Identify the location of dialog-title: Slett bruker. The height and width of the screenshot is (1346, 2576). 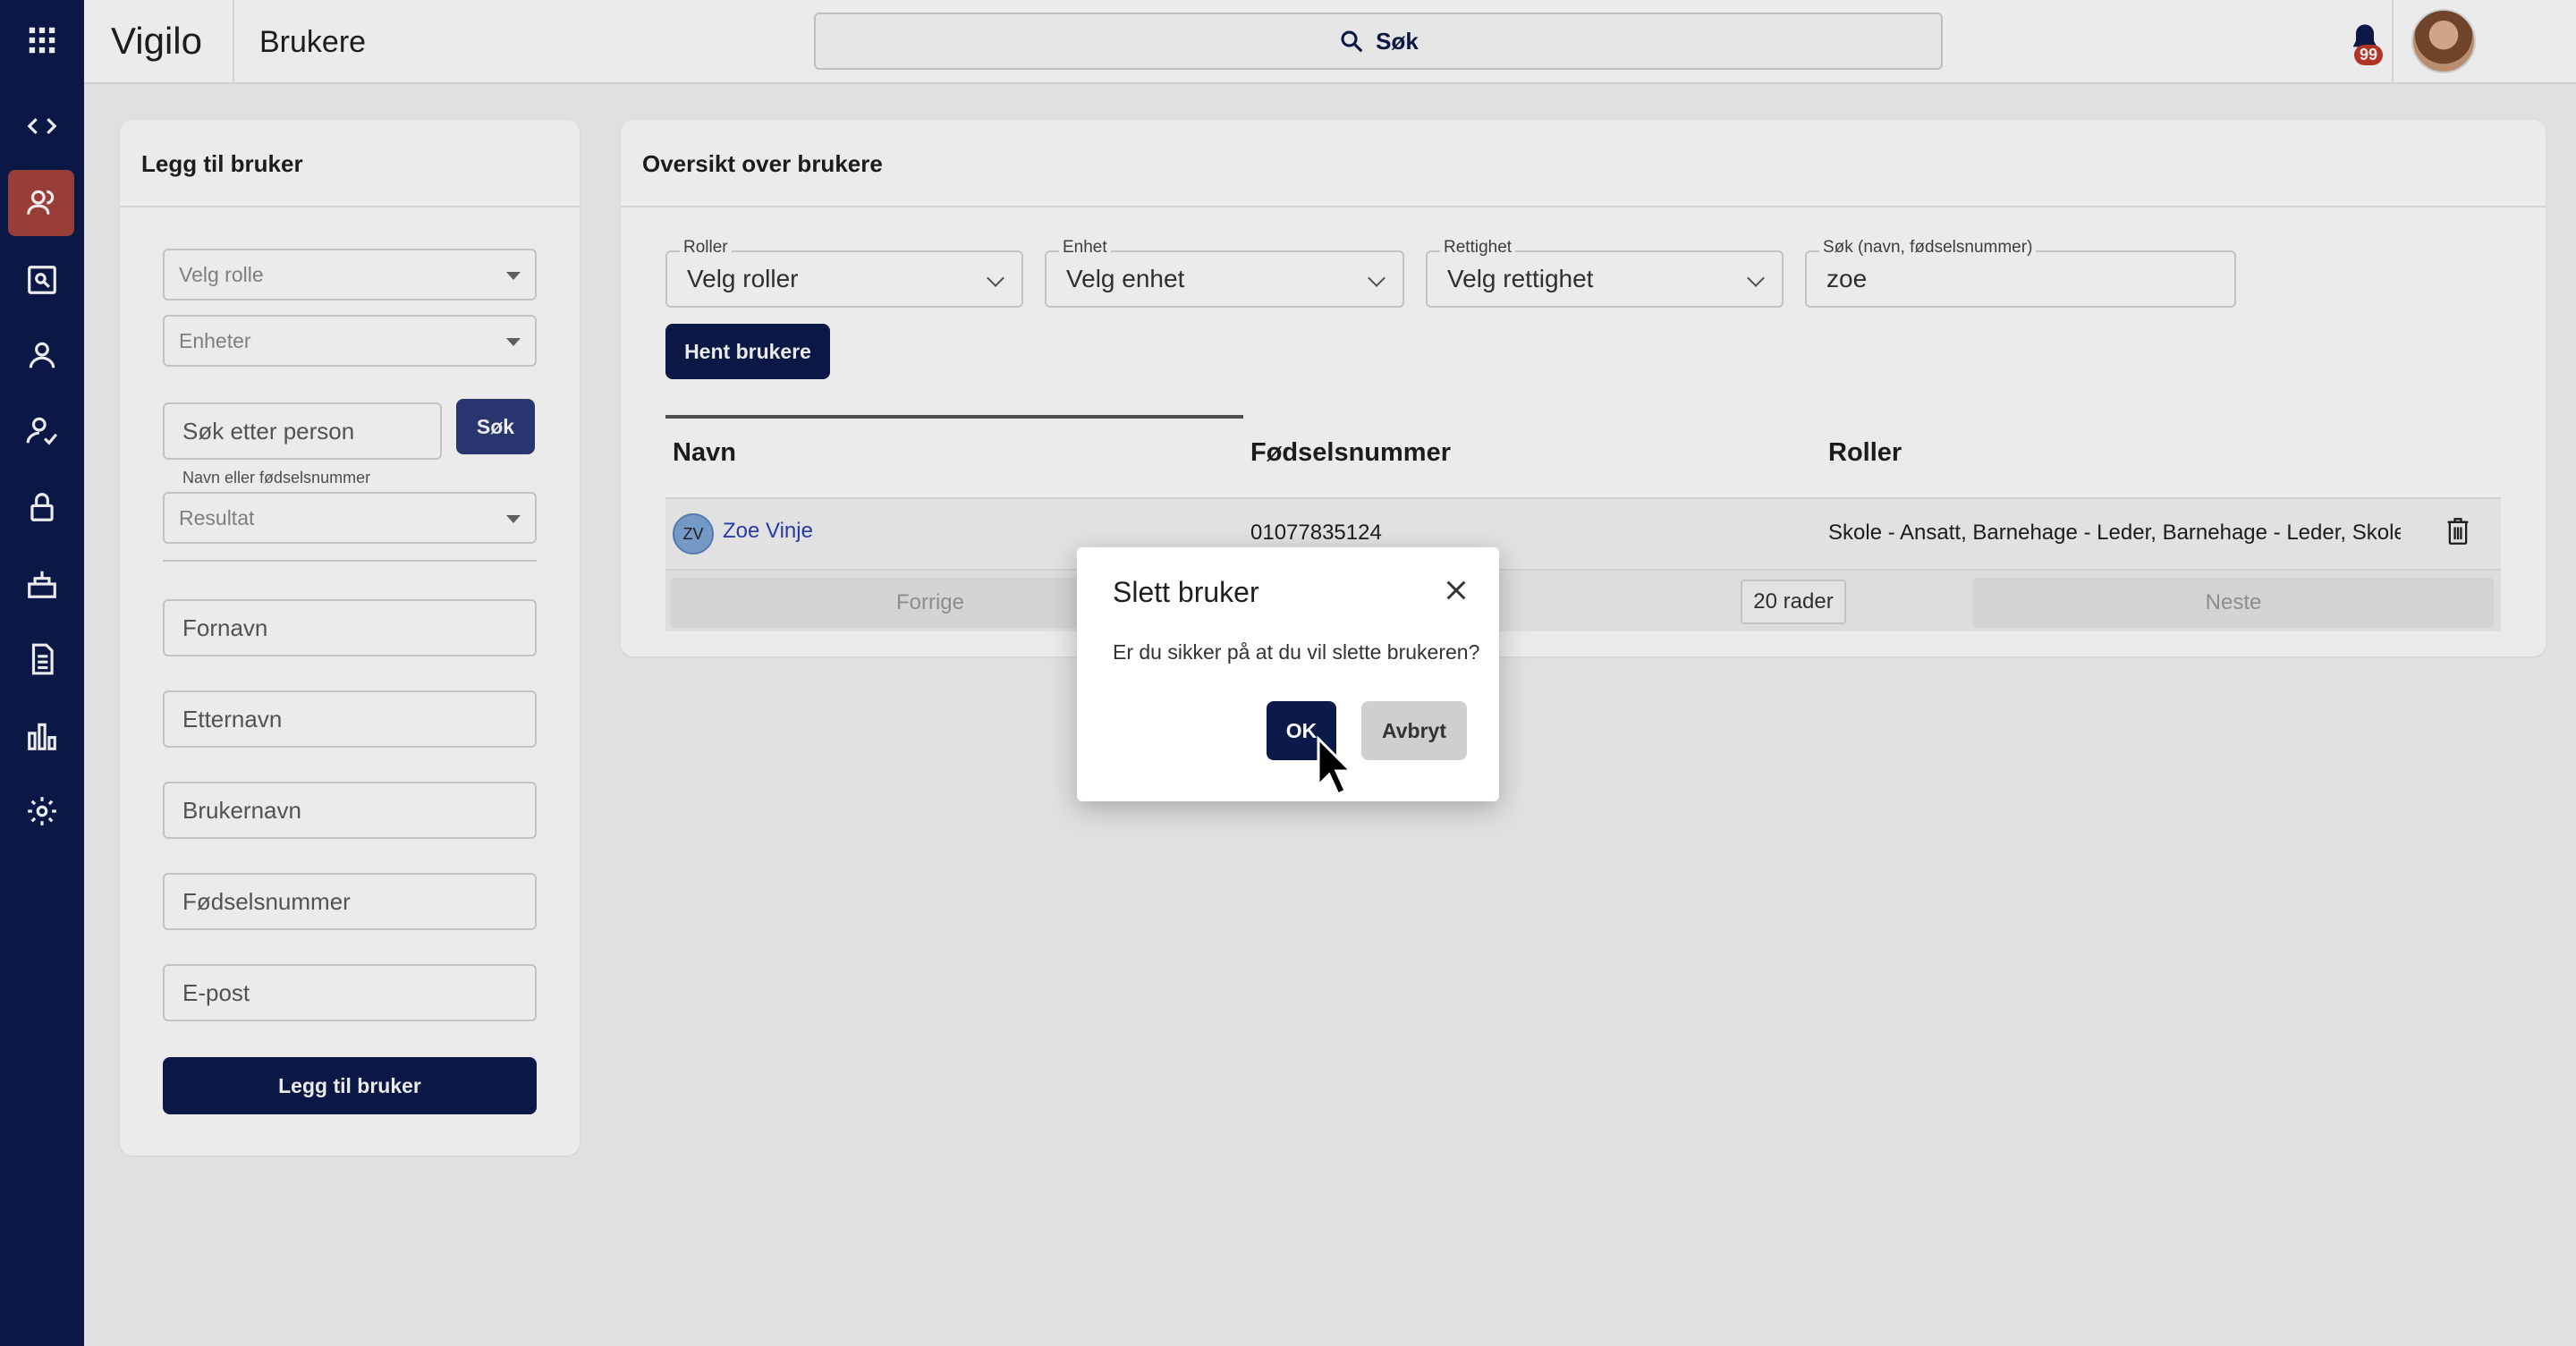
(1186, 592).